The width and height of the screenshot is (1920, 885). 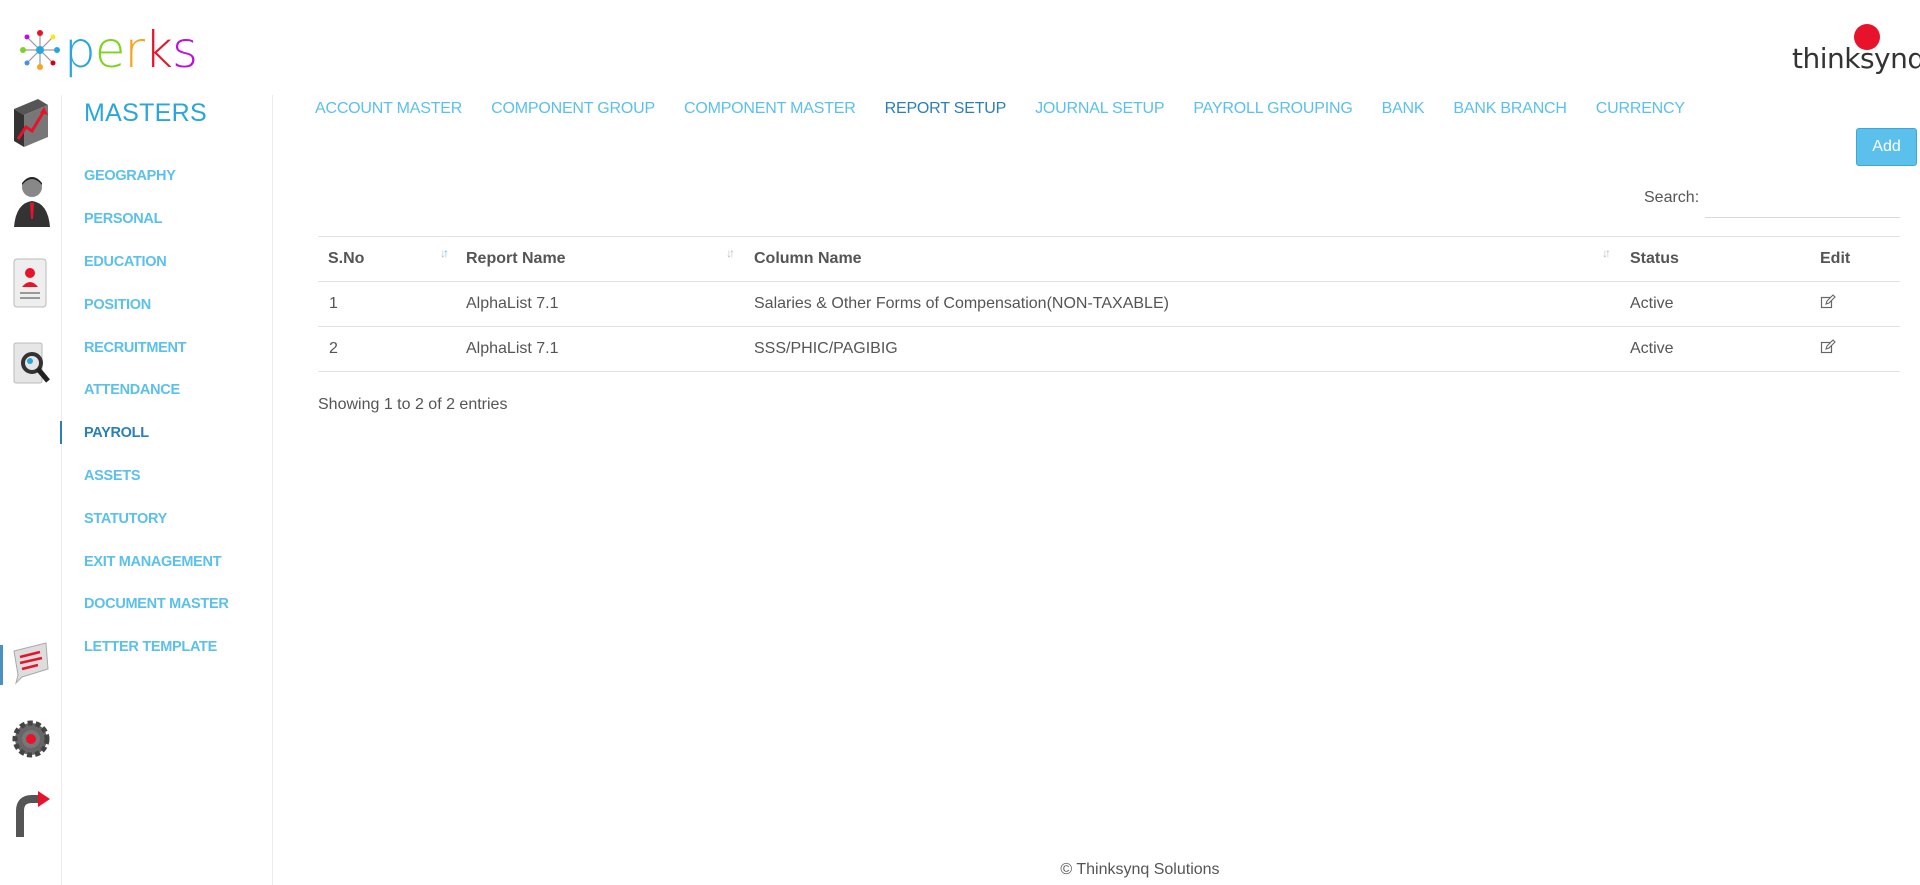 What do you see at coordinates (808, 258) in the screenshot?
I see `column-header-column-name-label: Column Name` at bounding box center [808, 258].